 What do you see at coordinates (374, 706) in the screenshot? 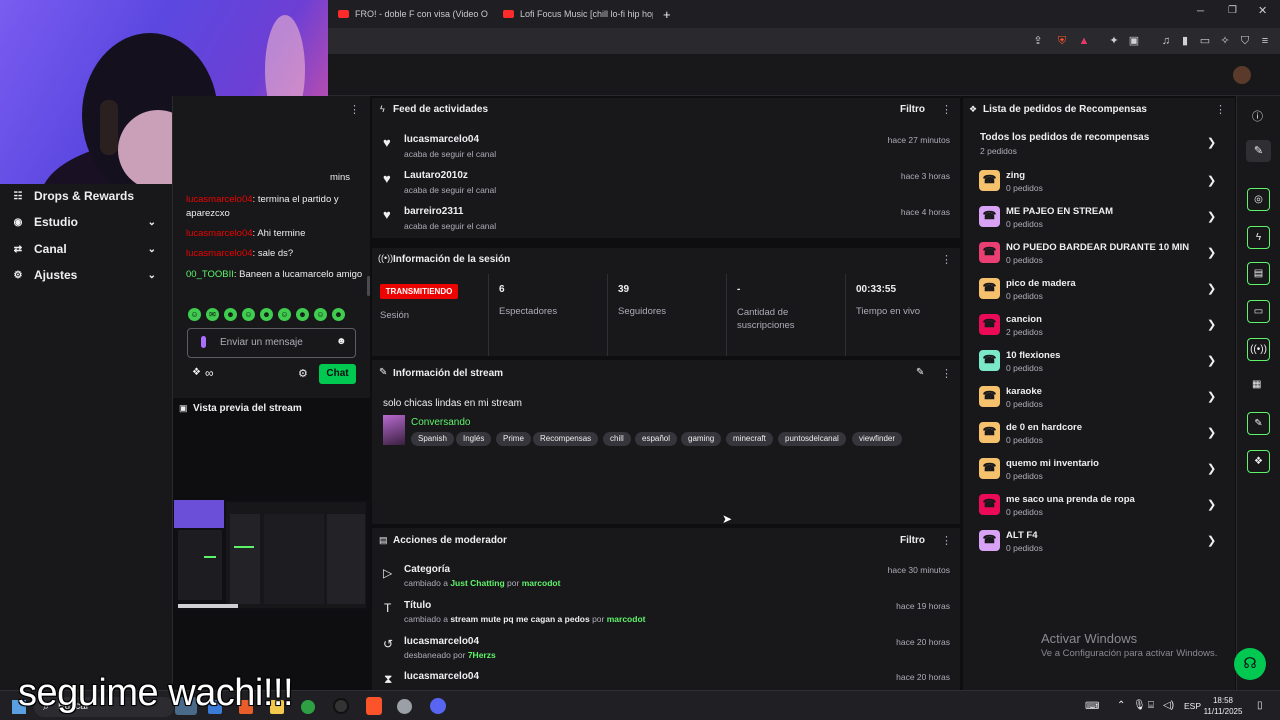
I see `brave-browser-icon` at bounding box center [374, 706].